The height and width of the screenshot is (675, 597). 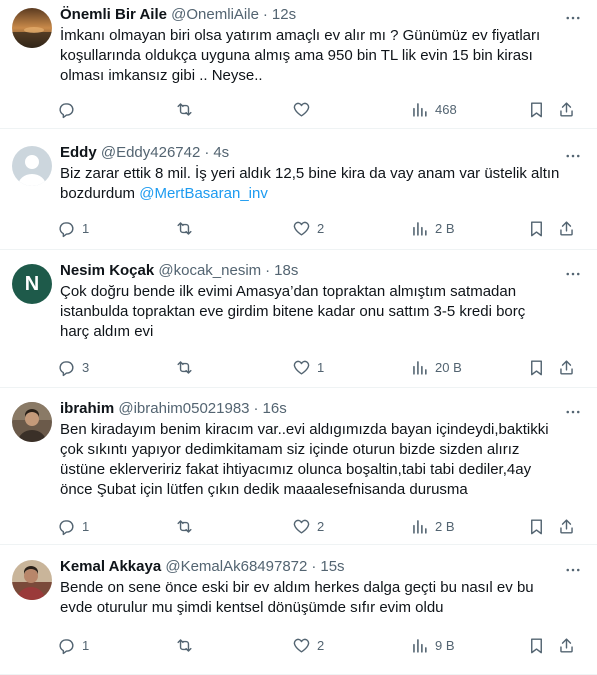 I want to click on user-handle: @KemalAk68497872, so click(x=236, y=566).